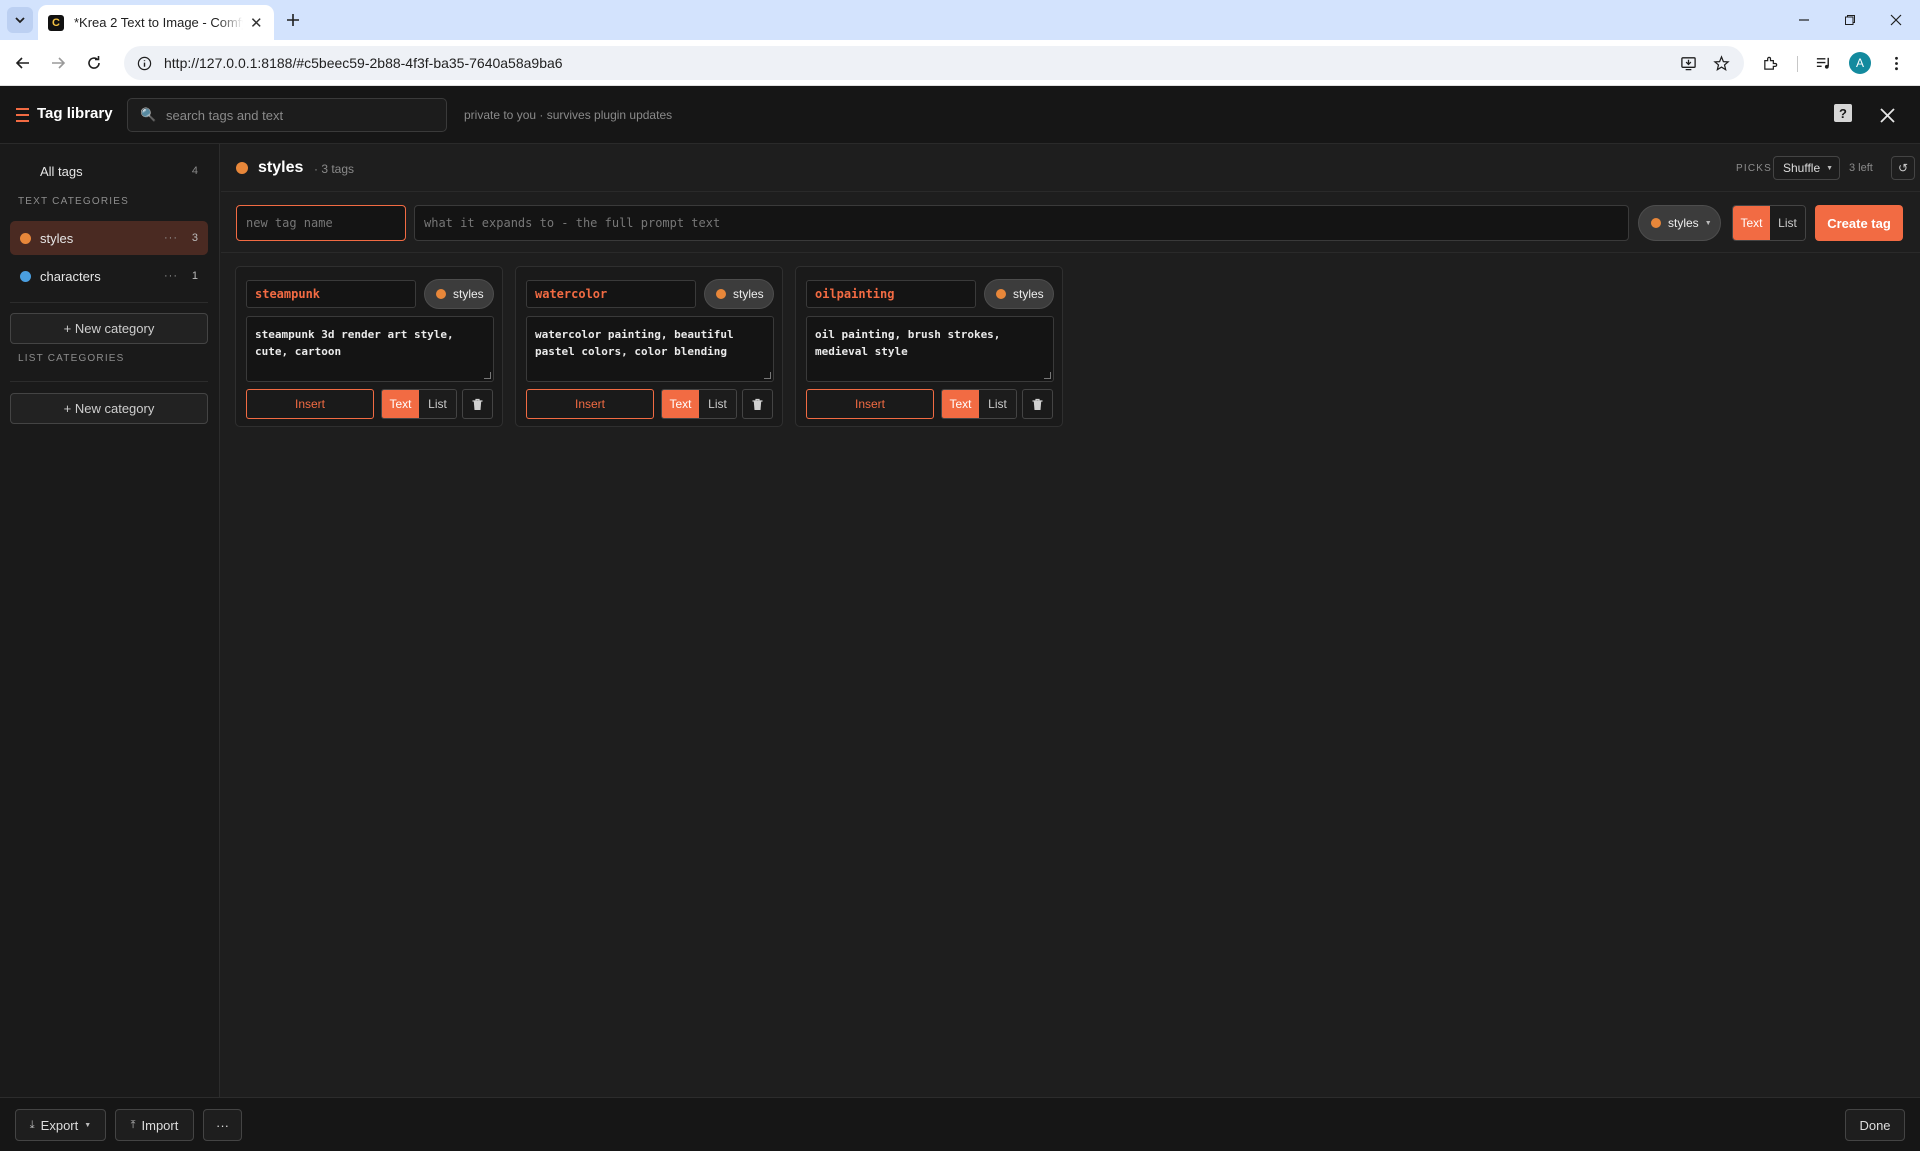  I want to click on restore-icon, so click(1850, 20).